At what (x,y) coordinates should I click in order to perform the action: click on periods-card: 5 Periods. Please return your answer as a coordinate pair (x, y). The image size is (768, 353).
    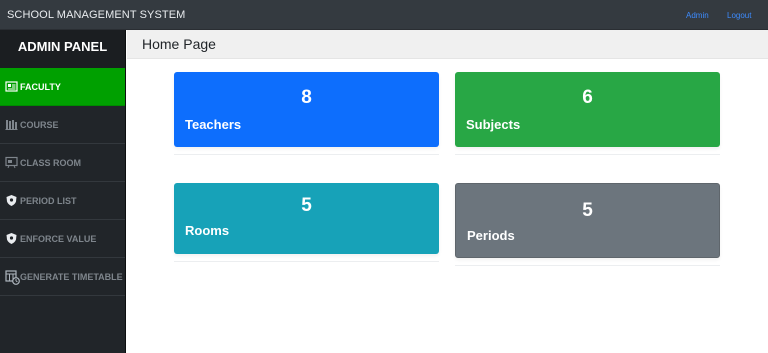
    Looking at the image, I should click on (587, 220).